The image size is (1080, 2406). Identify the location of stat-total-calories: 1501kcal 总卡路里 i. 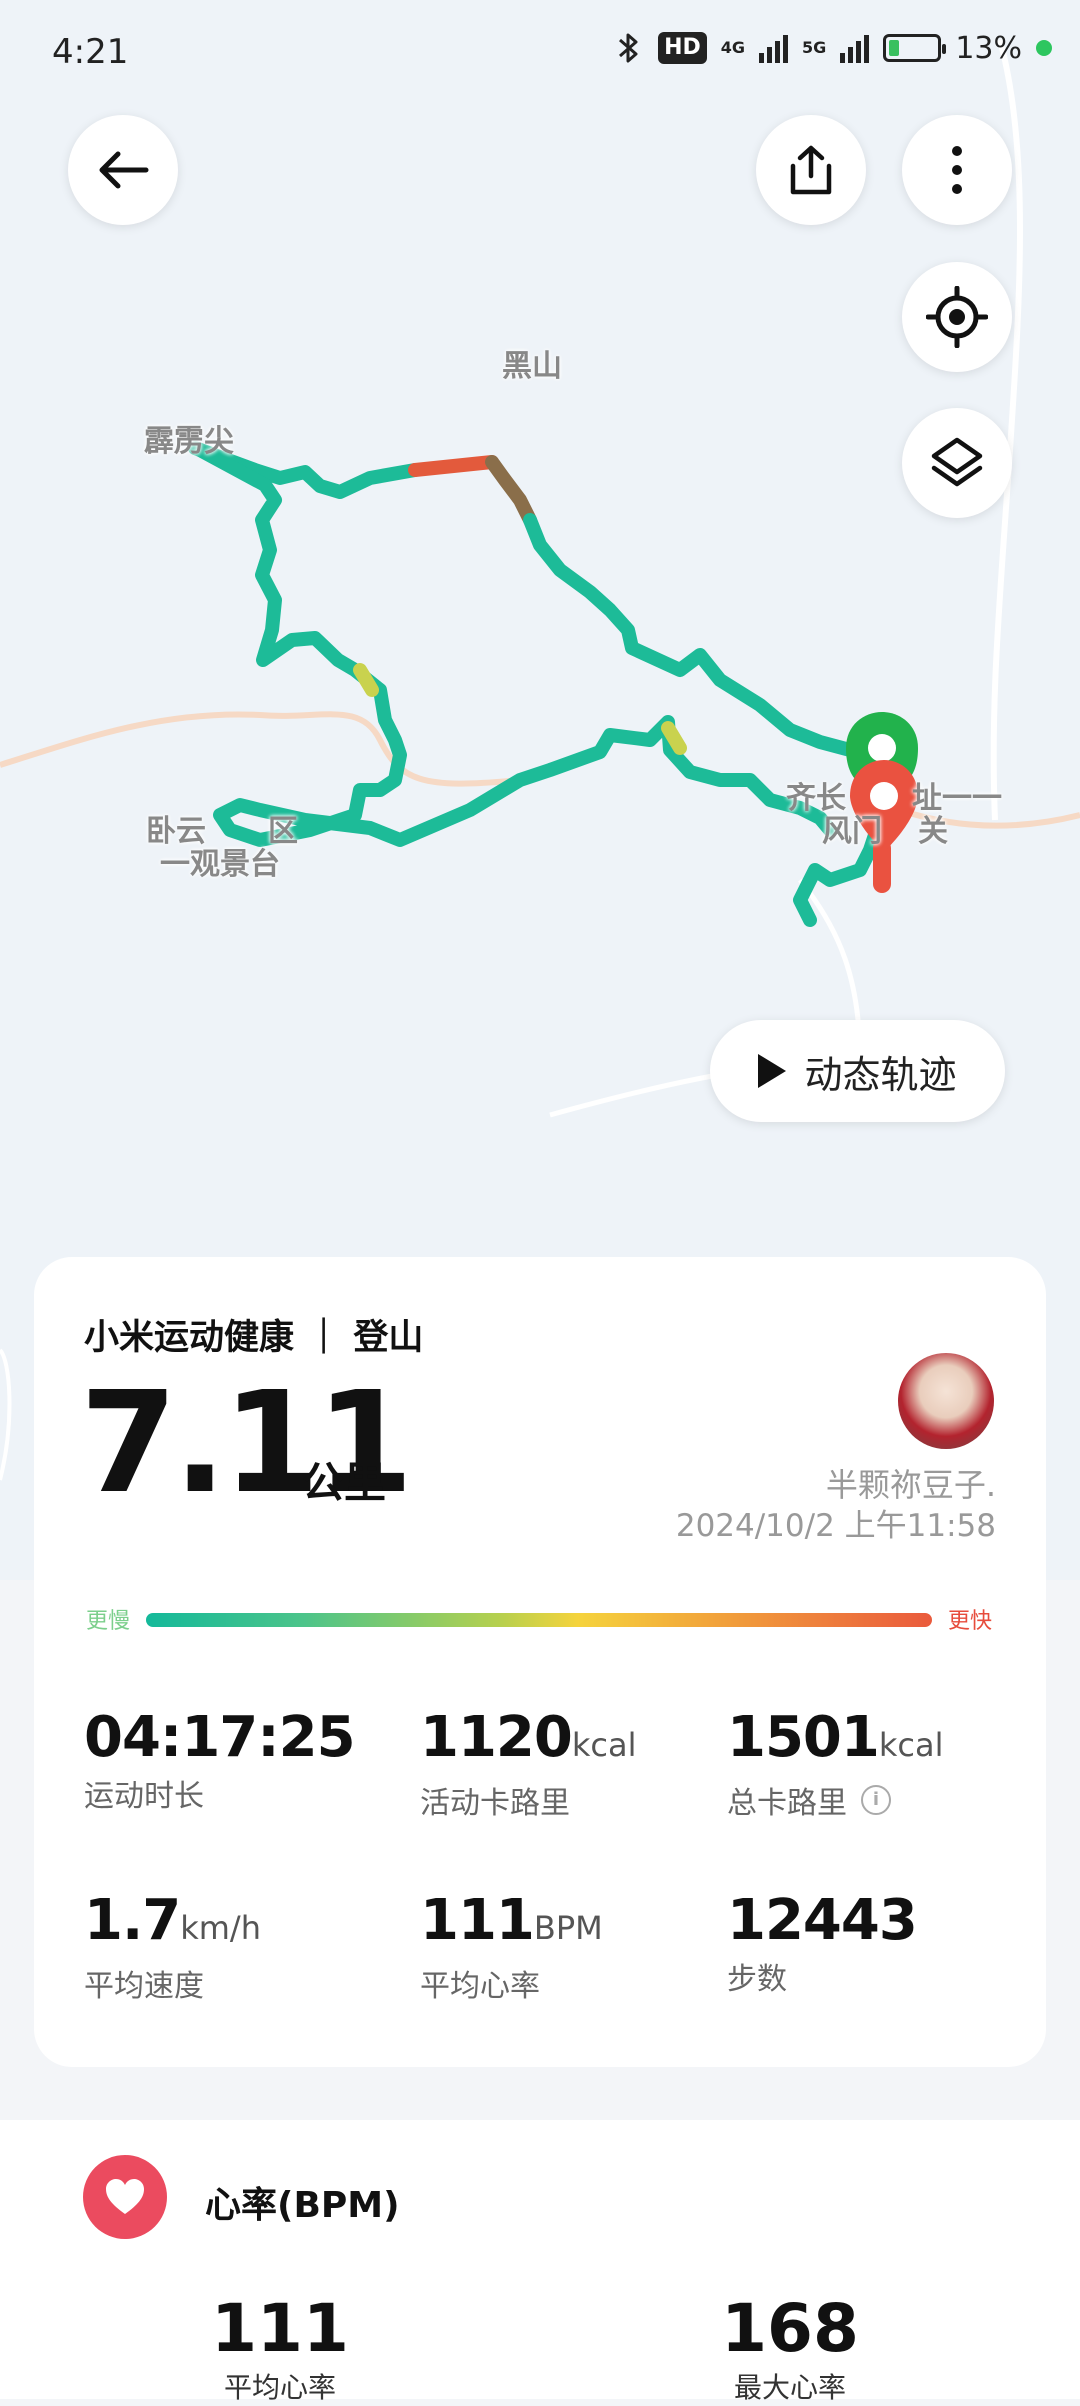
(835, 1764).